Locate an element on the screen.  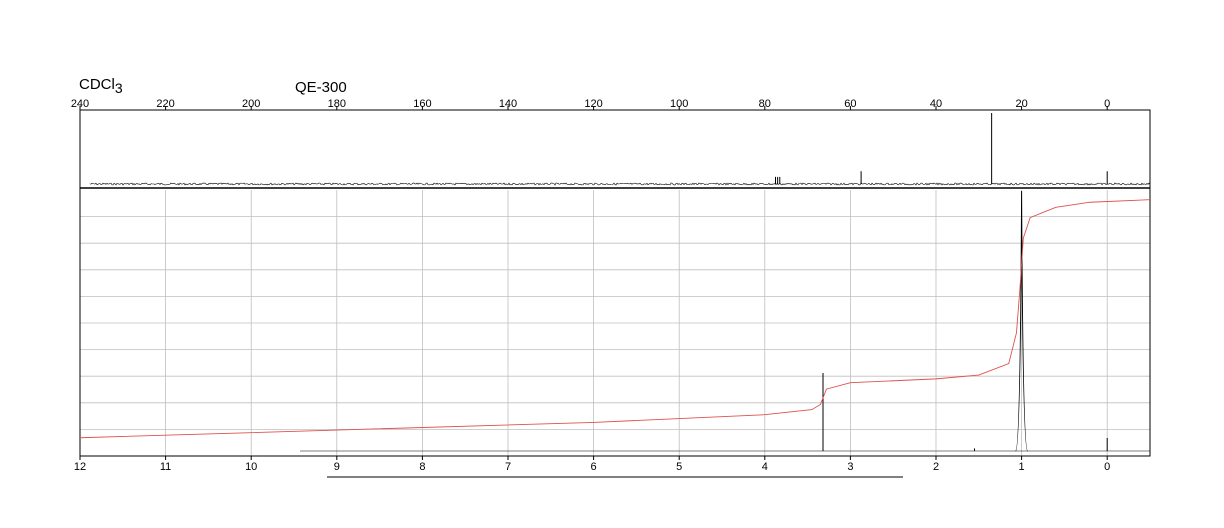
h1-tick-label-8: 8 is located at coordinates (422, 467).